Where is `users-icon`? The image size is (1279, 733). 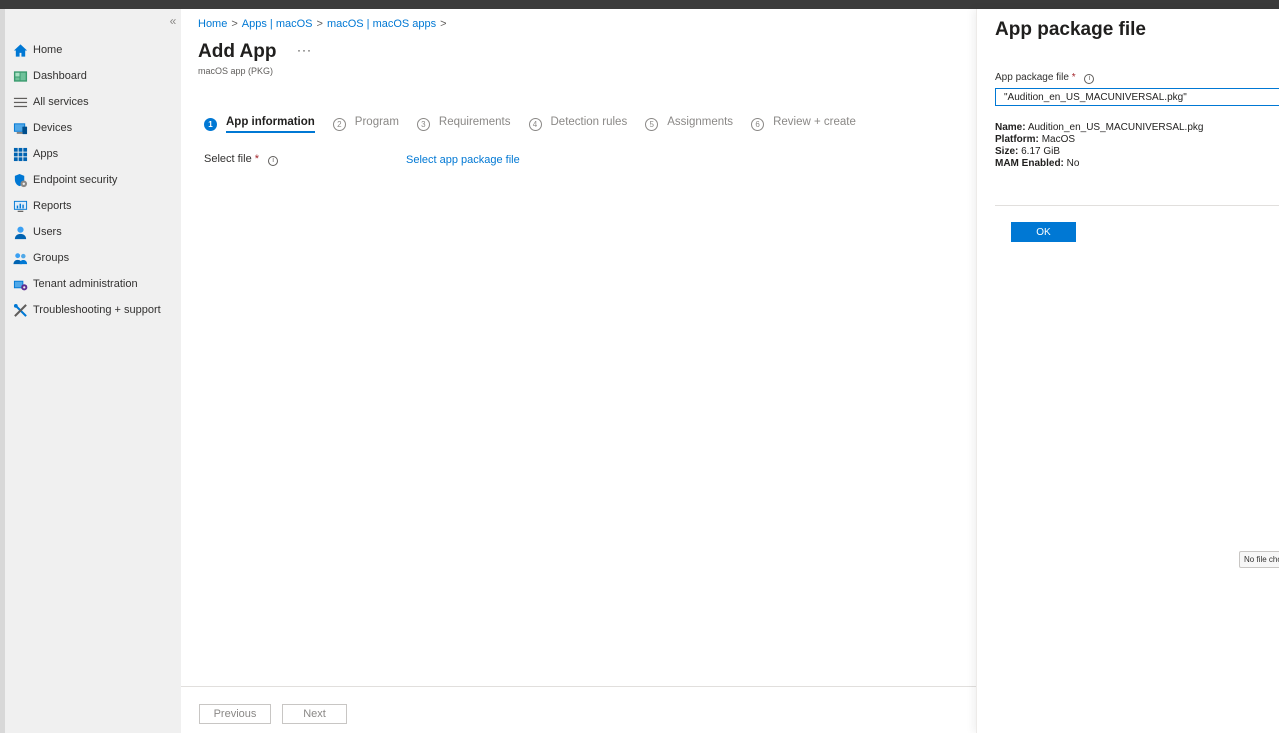 users-icon is located at coordinates (20, 232).